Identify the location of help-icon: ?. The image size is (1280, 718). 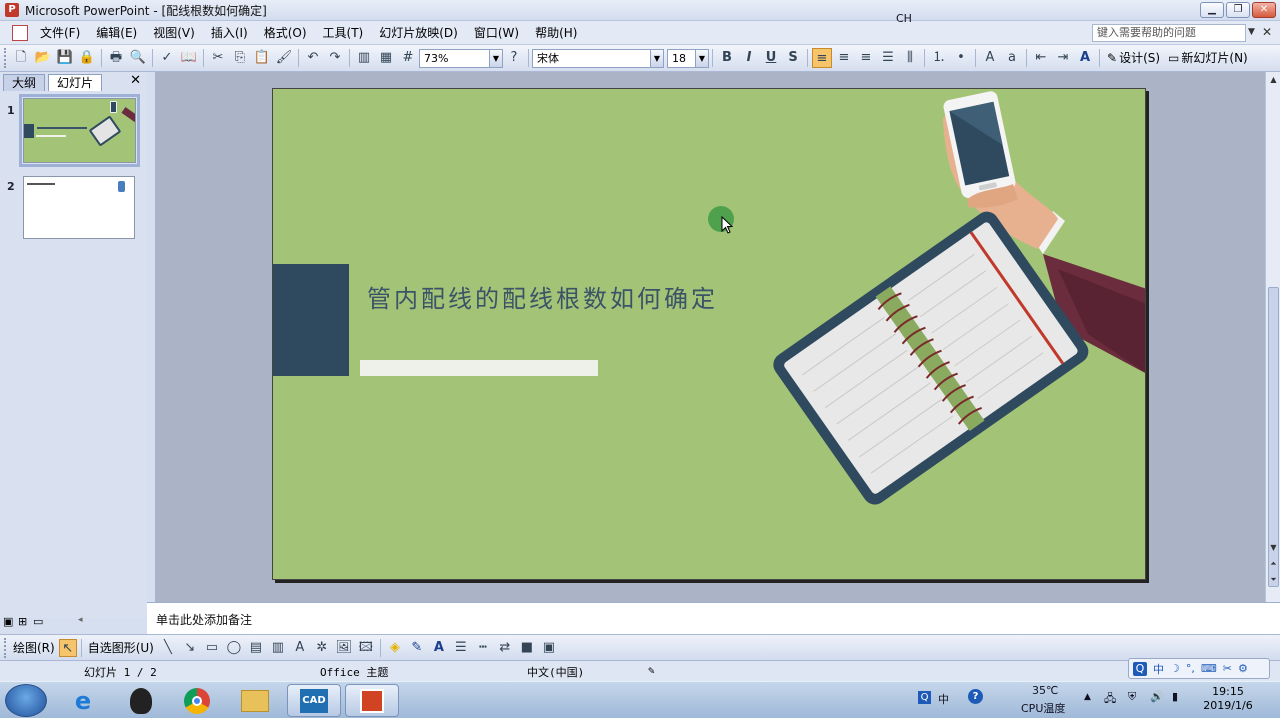
(514, 58).